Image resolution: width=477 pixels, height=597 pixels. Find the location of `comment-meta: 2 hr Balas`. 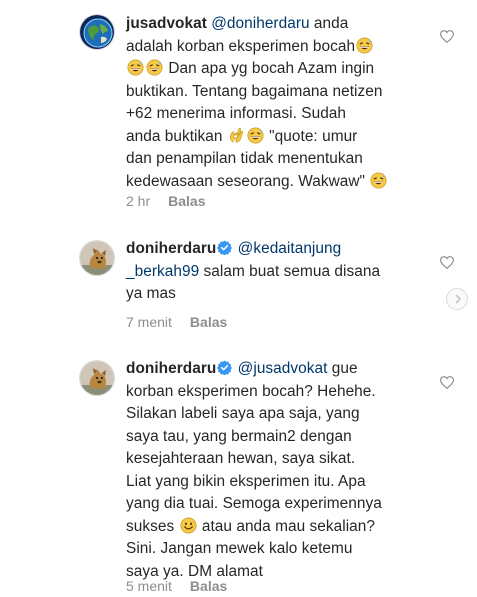

comment-meta: 2 hr Balas is located at coordinates (165, 201).